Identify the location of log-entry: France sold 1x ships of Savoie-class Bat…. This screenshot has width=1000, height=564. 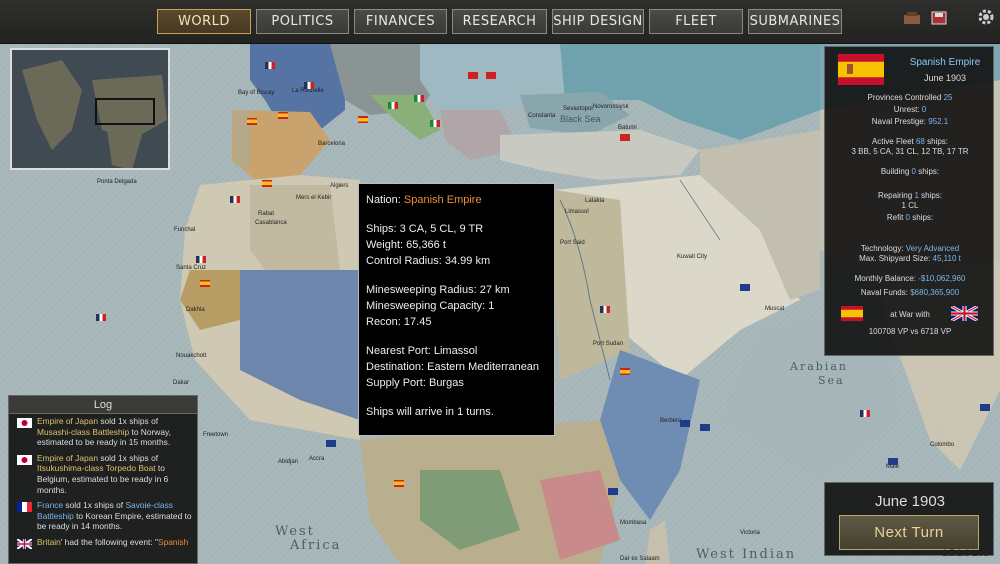
(103, 516).